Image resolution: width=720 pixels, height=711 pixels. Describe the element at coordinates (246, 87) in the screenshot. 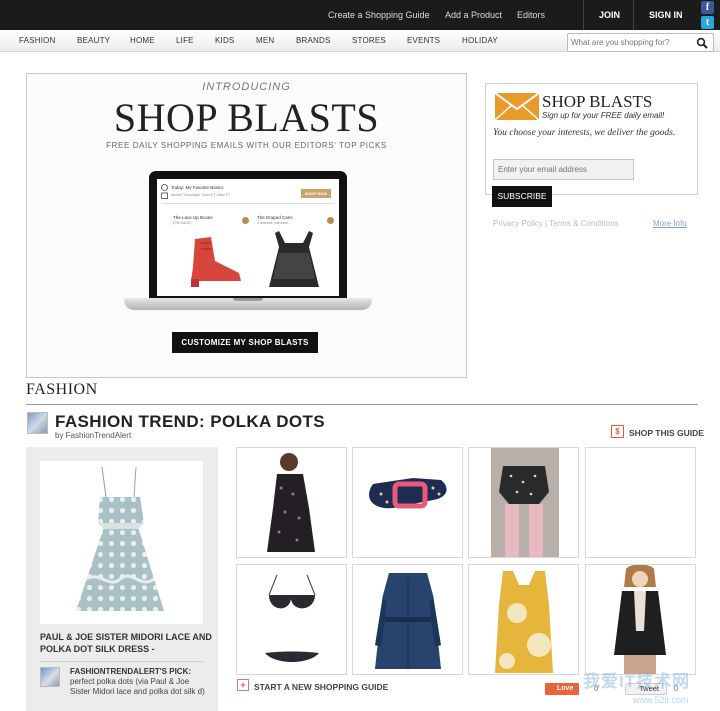

I see `promo-introducing: INTRODUCING` at that location.